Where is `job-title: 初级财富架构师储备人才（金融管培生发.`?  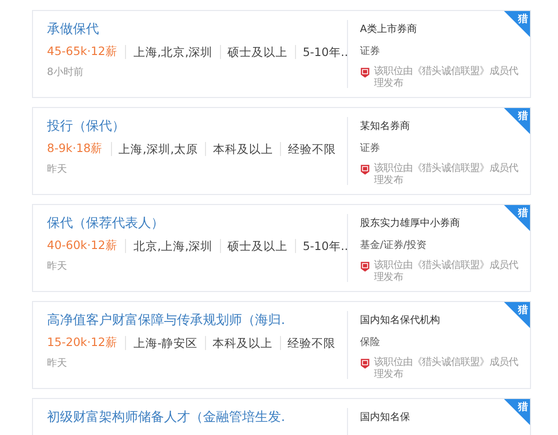
job-title: 初级财富架构师储备人才（金融管培生发. is located at coordinates (197, 417).